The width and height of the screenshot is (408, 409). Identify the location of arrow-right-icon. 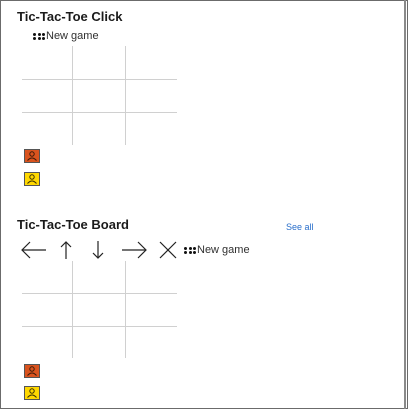
(134, 250).